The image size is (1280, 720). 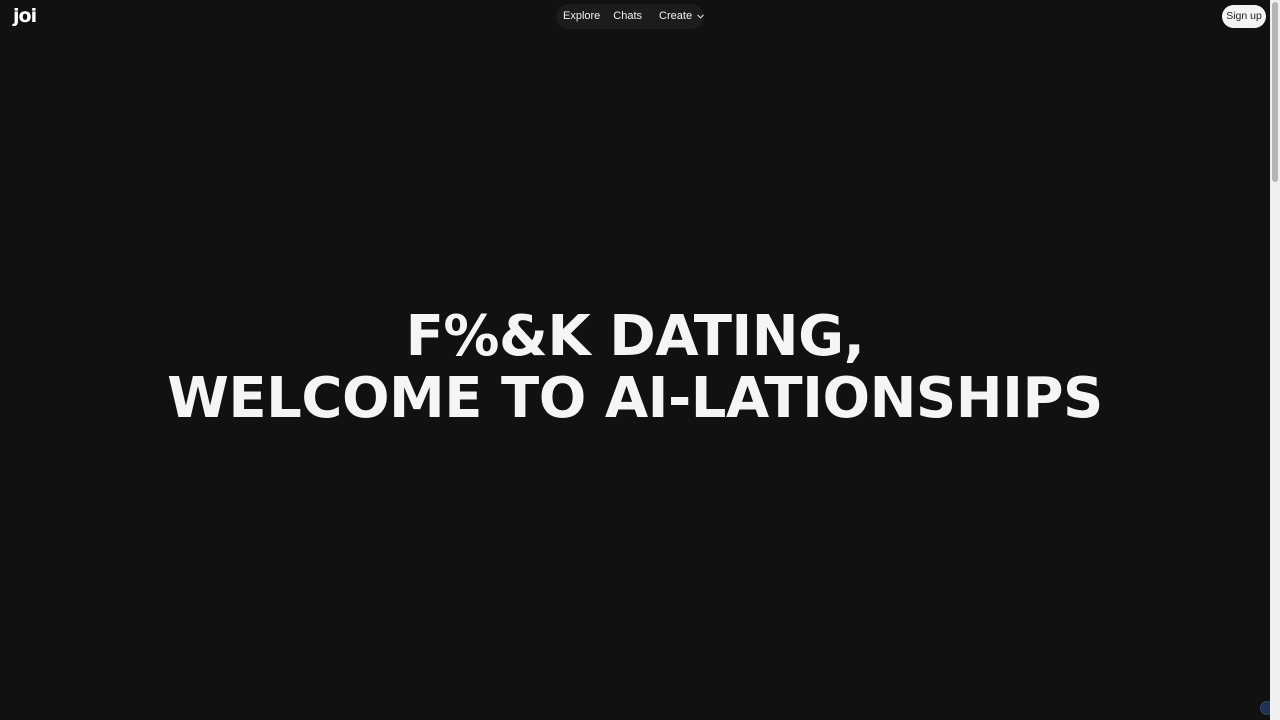 What do you see at coordinates (700, 16) in the screenshot?
I see `chevron-down-icon` at bounding box center [700, 16].